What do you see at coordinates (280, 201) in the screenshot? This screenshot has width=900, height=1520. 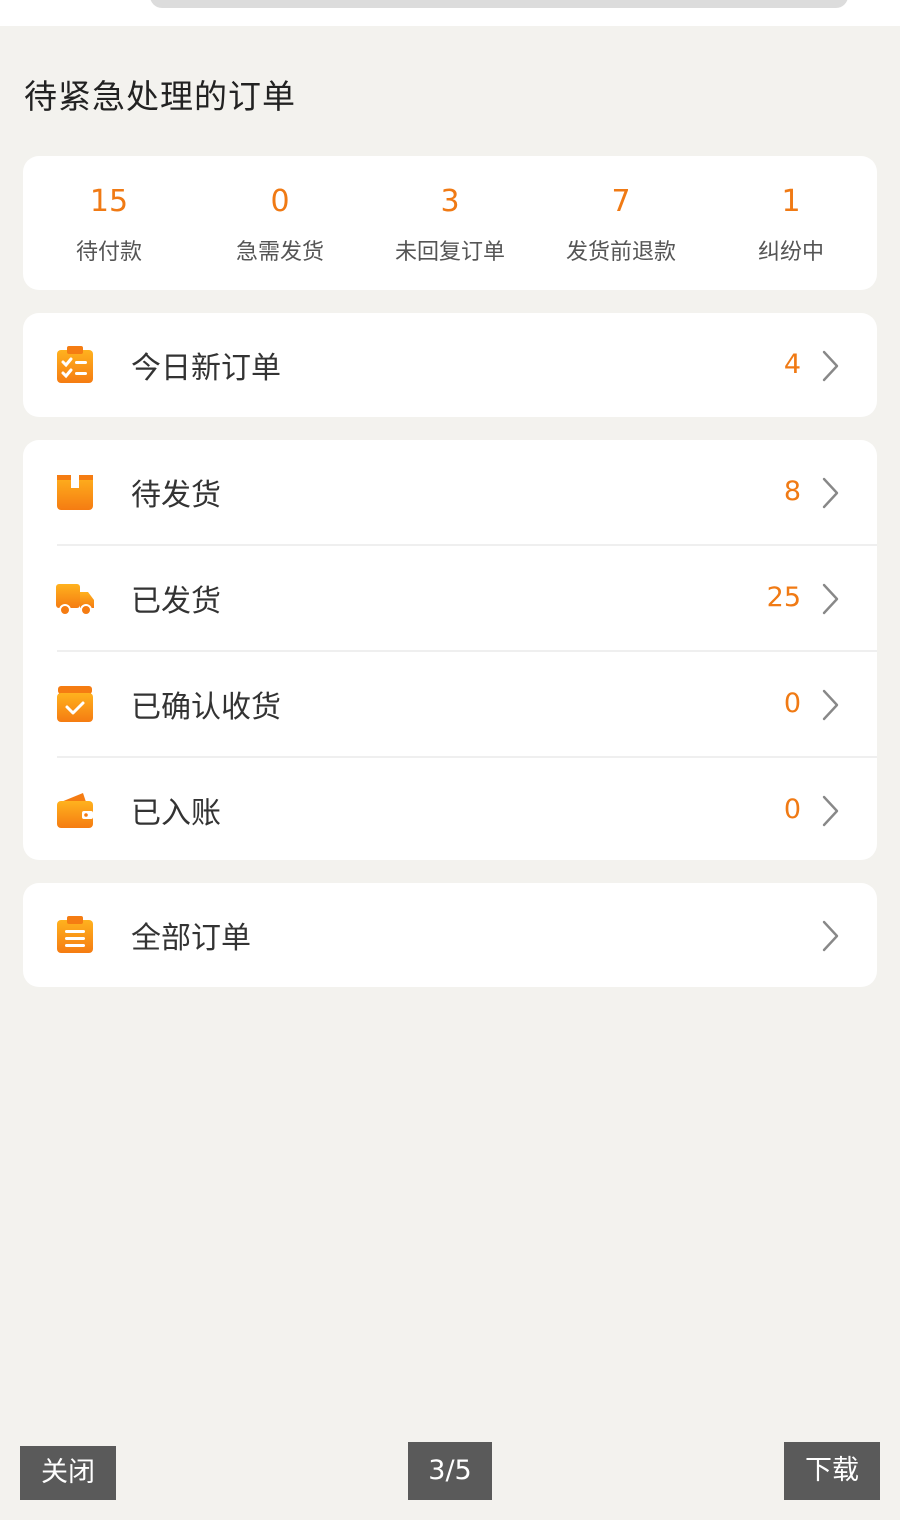 I see `stat-value: 0` at bounding box center [280, 201].